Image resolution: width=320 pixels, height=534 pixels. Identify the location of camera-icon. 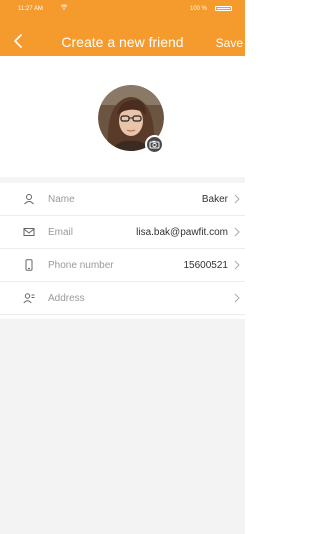
(154, 144).